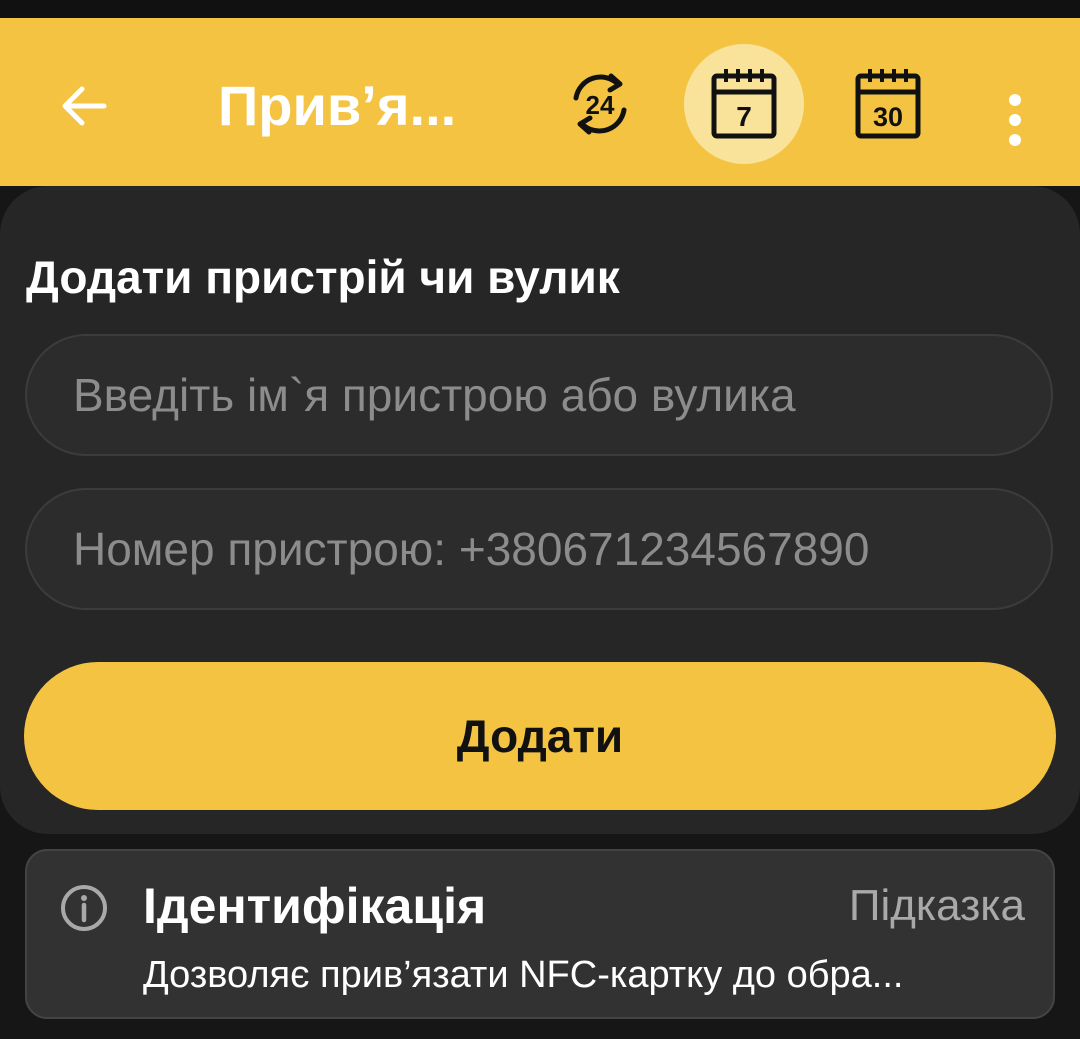  I want to click on hint-link: Підказка, so click(937, 906).